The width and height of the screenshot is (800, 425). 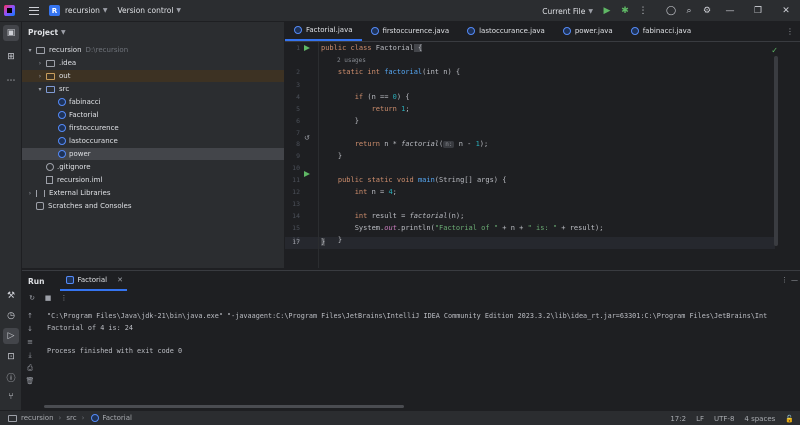 I want to click on debug-icon: ✱, so click(x=625, y=11).